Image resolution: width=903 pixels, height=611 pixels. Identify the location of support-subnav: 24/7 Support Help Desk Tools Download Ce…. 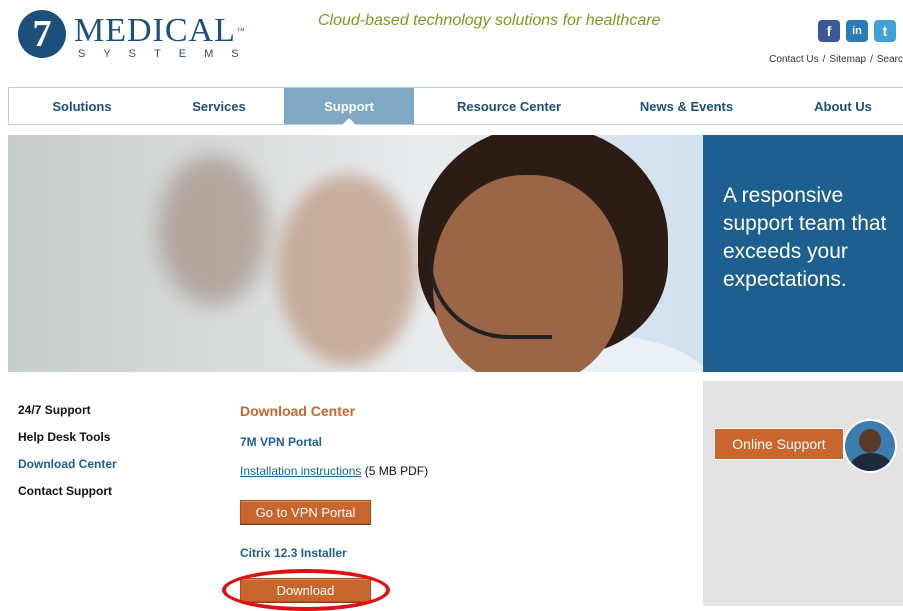
(67, 457).